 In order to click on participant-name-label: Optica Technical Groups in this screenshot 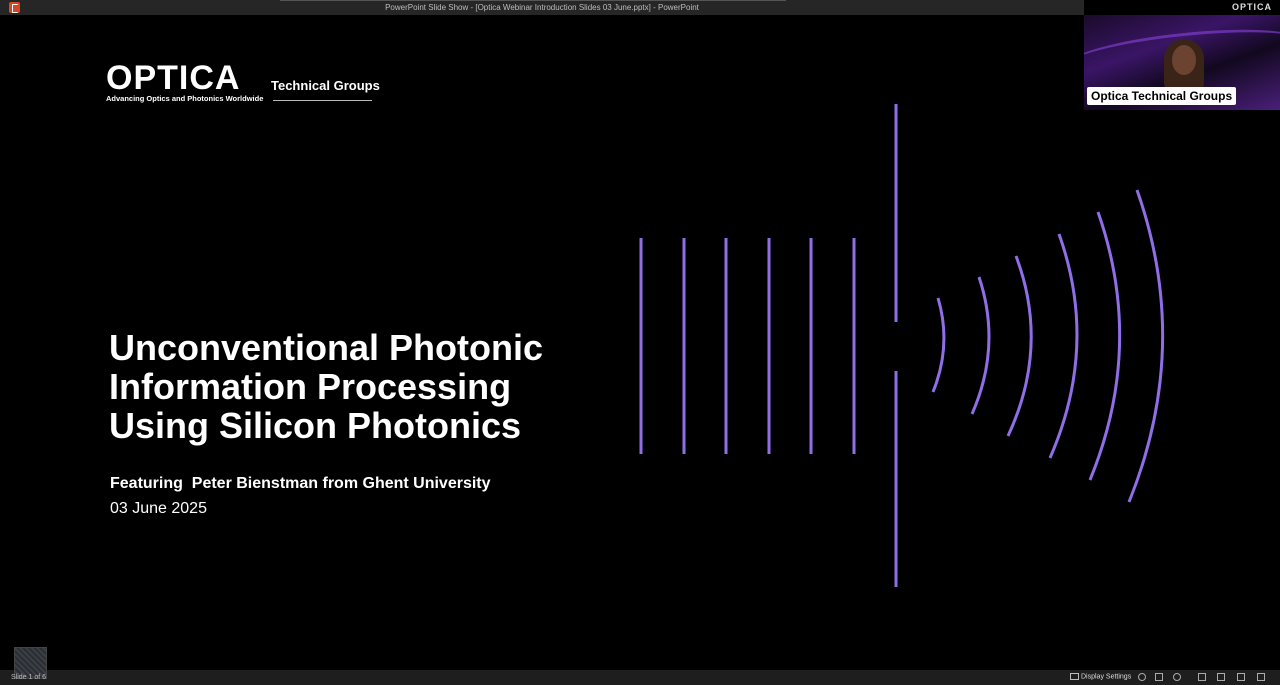, I will do `click(1162, 96)`.